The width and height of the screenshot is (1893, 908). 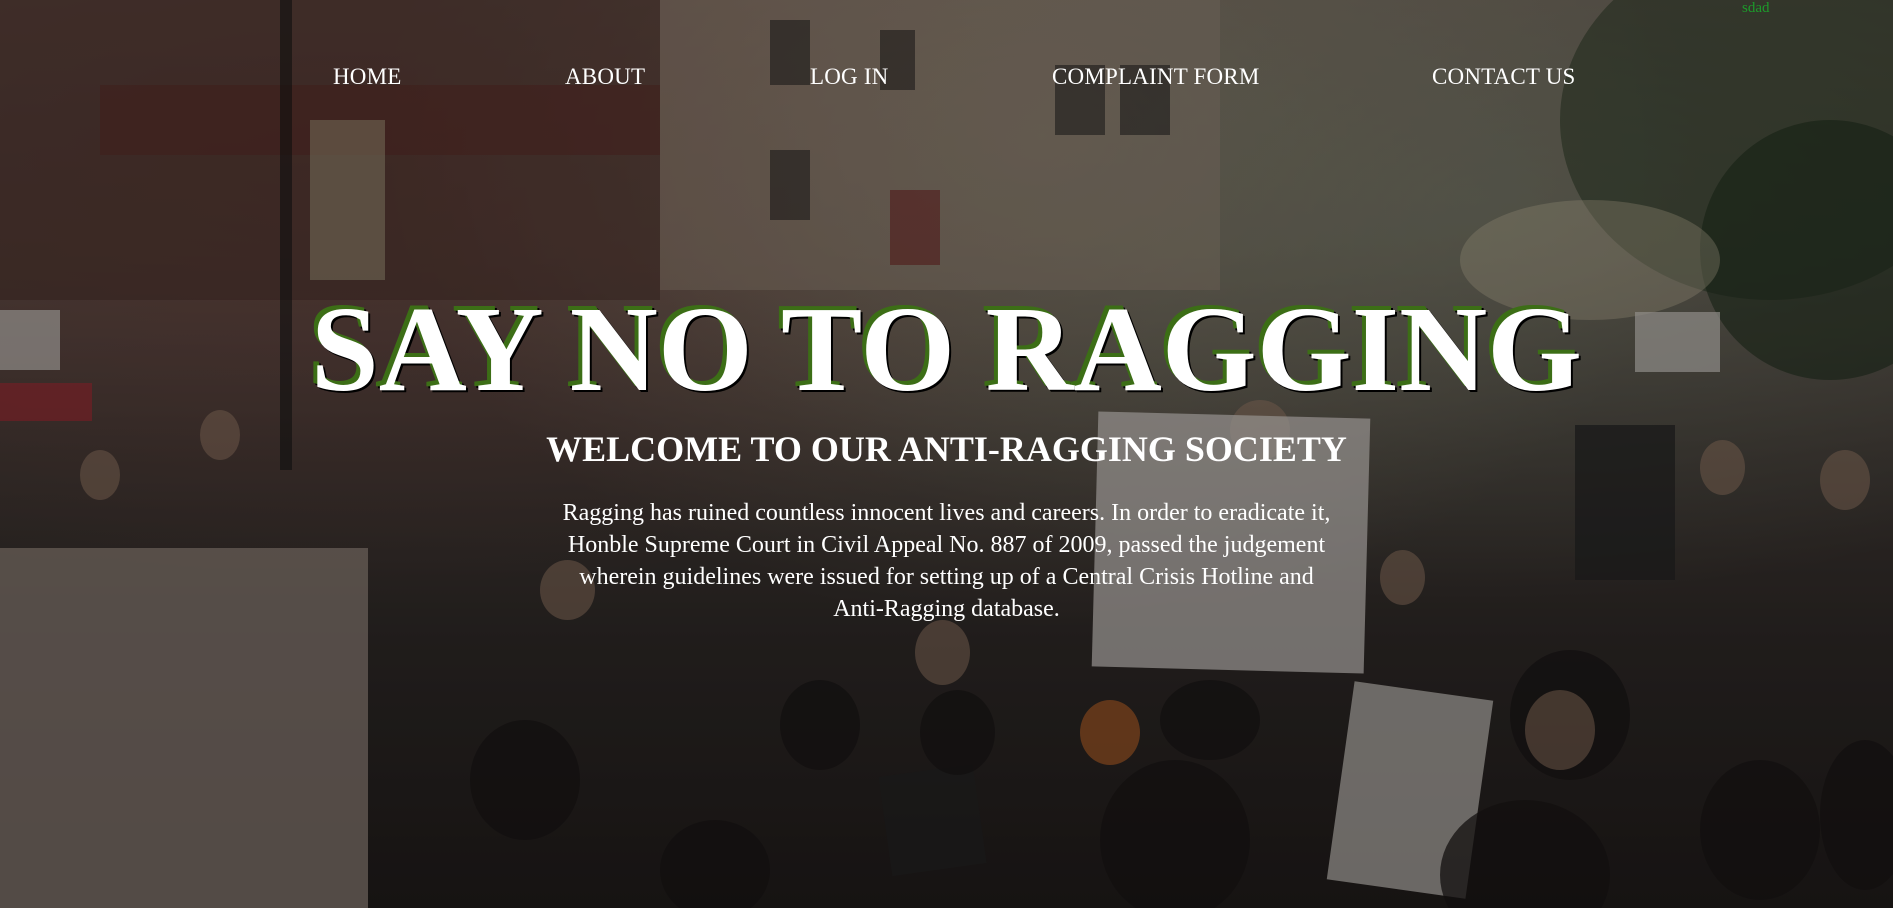 I want to click on nav-complaint-form: COMPLAINT FORM, so click(x=1156, y=77).